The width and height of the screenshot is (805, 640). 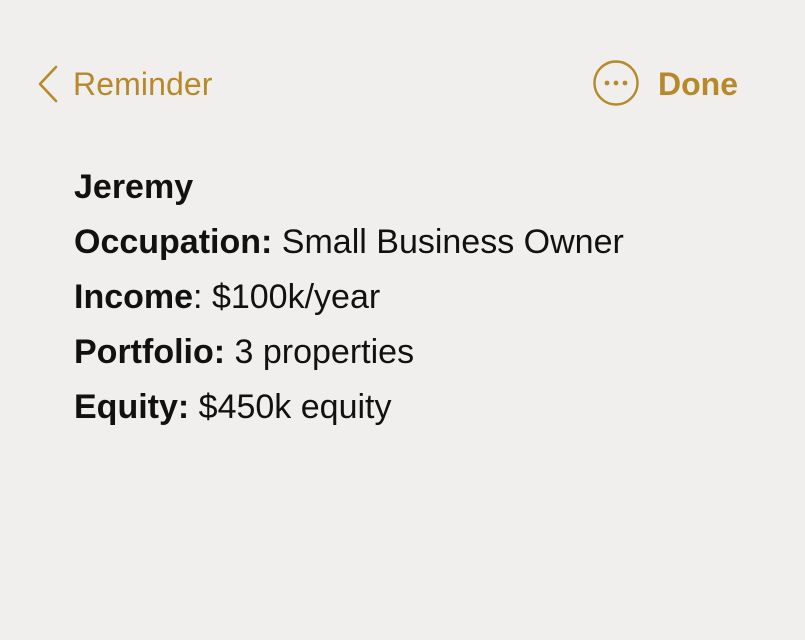 What do you see at coordinates (698, 84) in the screenshot?
I see `done-button: Done` at bounding box center [698, 84].